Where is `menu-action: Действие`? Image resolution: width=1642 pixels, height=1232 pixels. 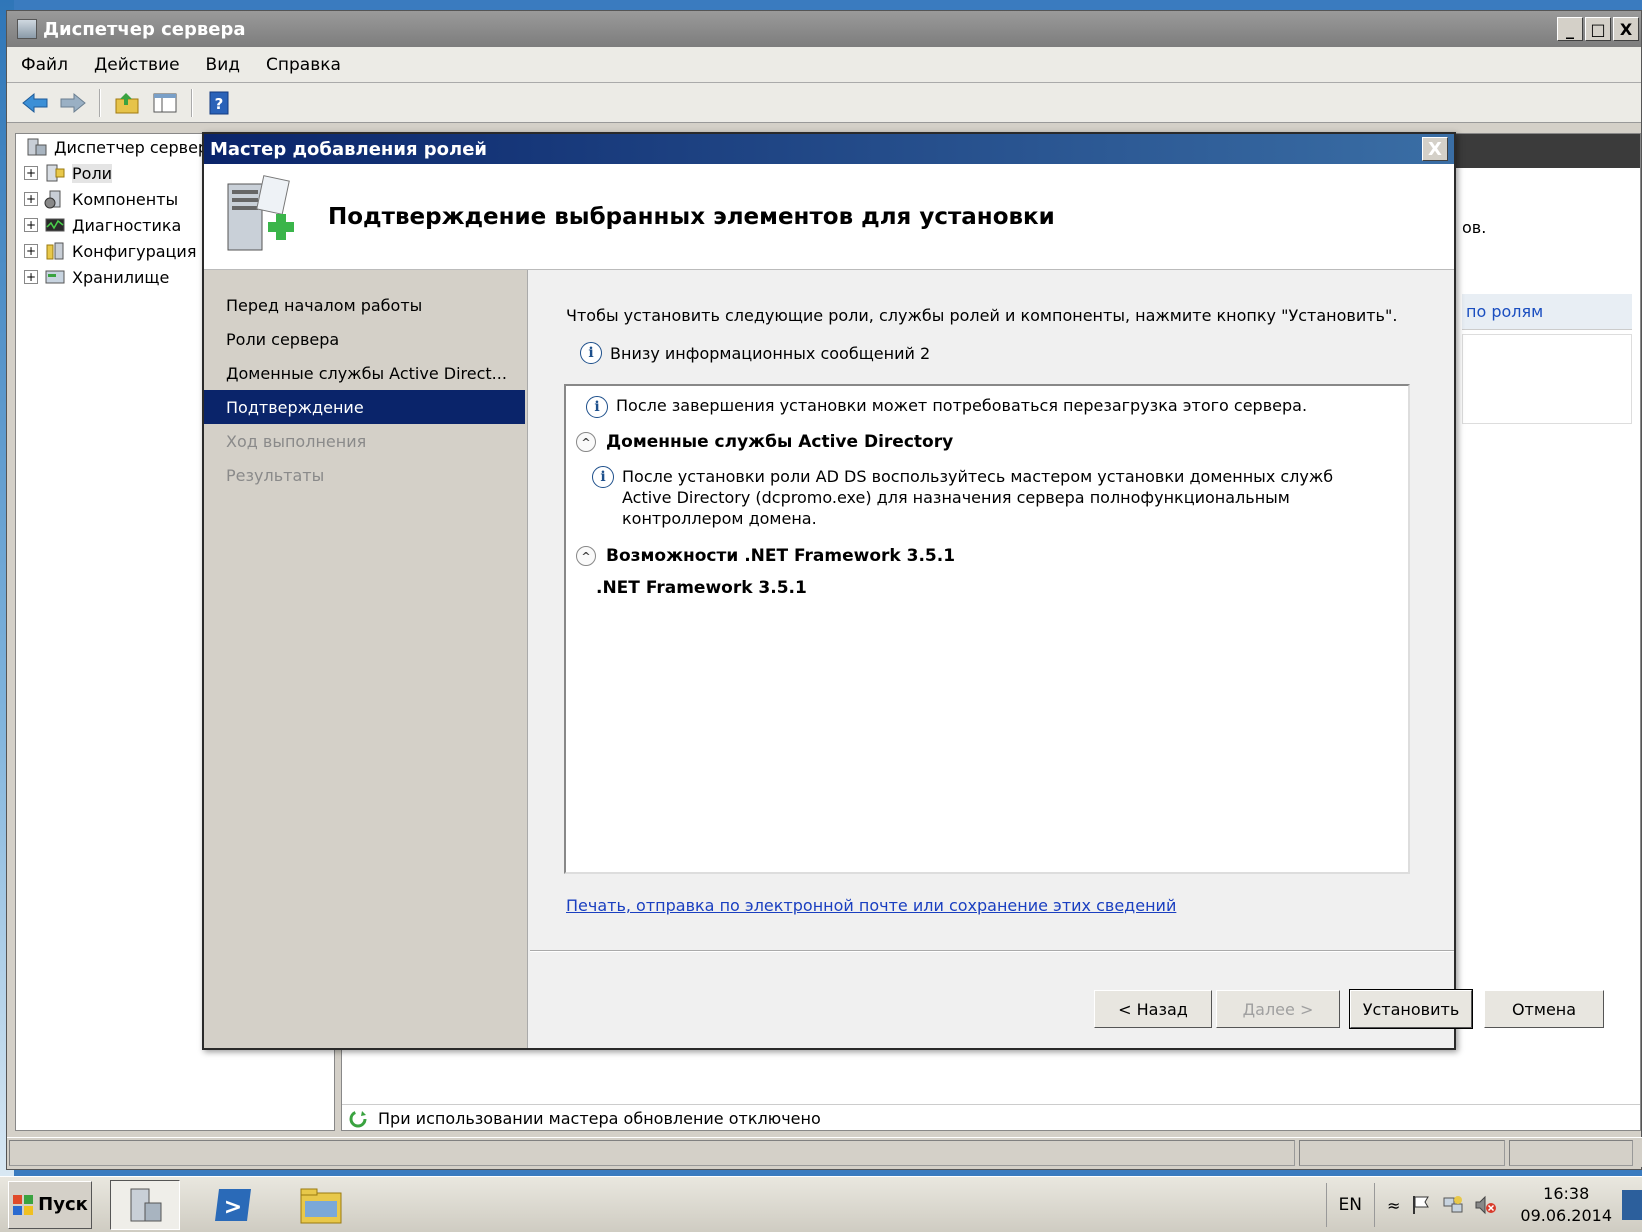 menu-action: Действие is located at coordinates (137, 65).